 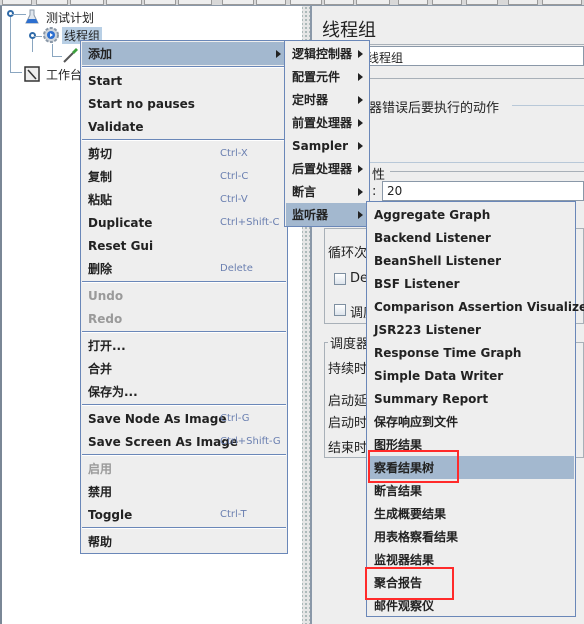 I want to click on add-menu-item-item-3: 前置处理器, so click(x=327, y=122).